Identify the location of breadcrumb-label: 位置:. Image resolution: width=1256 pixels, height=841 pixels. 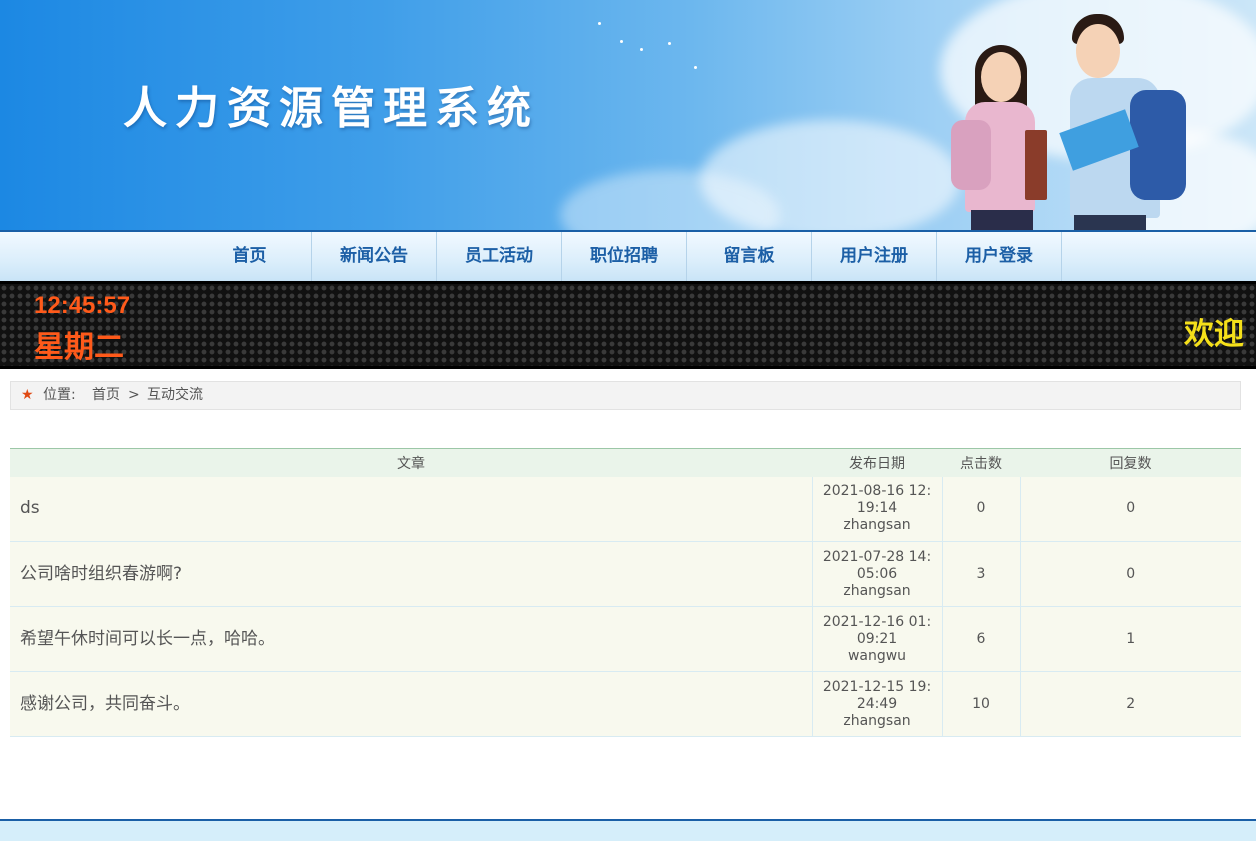
(59, 395).